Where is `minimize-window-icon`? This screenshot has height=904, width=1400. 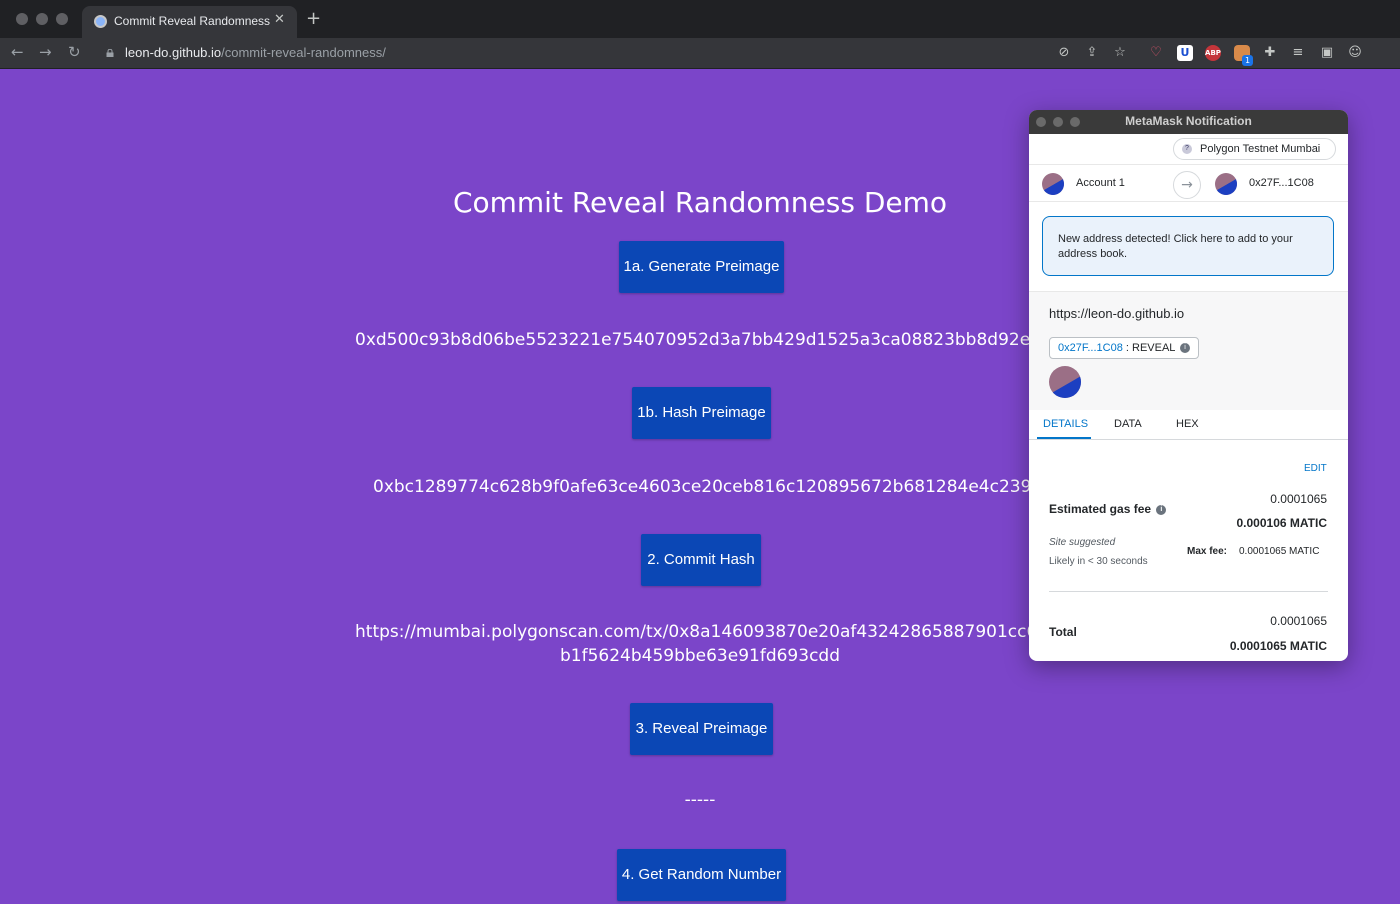
minimize-window-icon is located at coordinates (42, 19).